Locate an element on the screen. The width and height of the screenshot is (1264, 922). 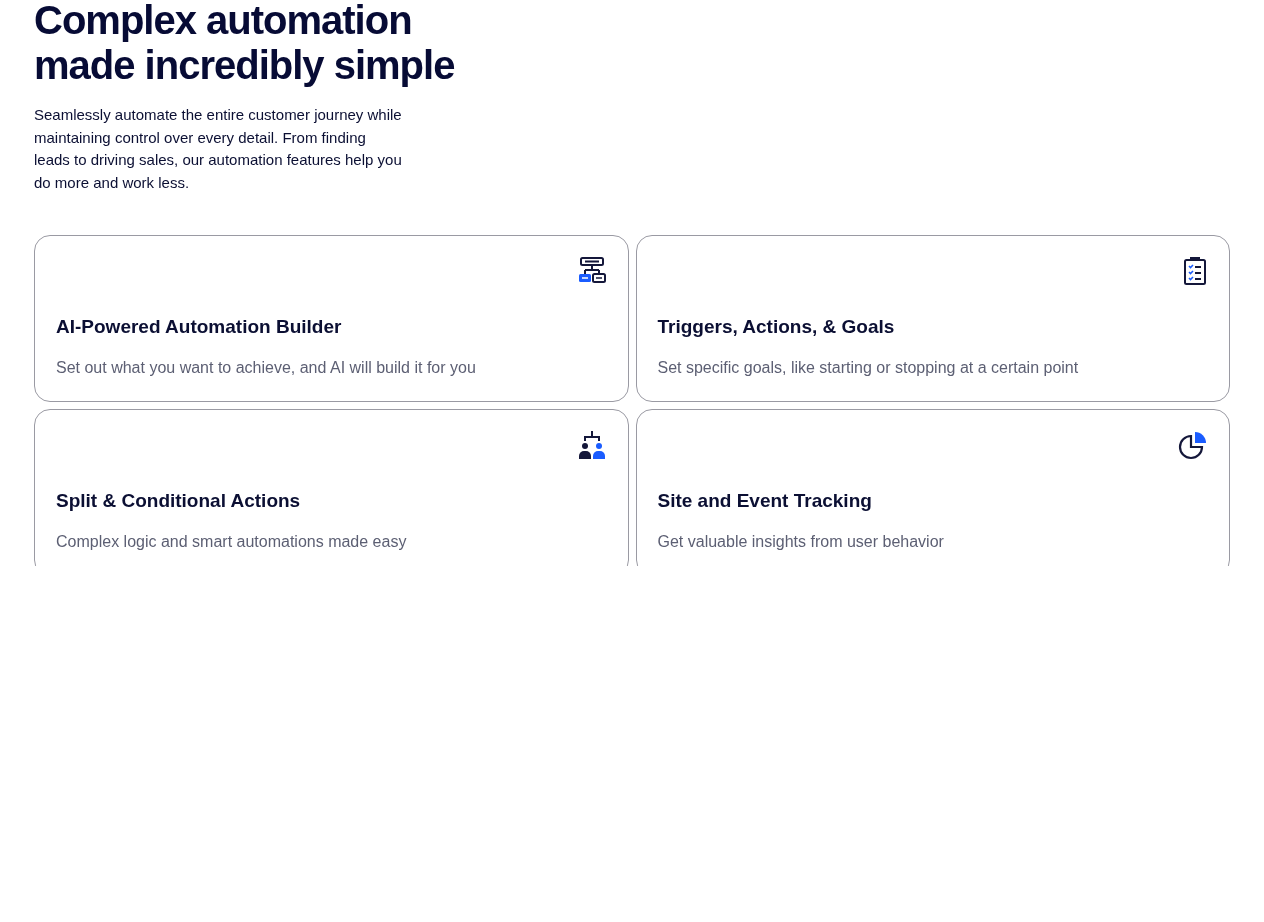
feature-title: Split & Conditional Actions is located at coordinates (179, 501).